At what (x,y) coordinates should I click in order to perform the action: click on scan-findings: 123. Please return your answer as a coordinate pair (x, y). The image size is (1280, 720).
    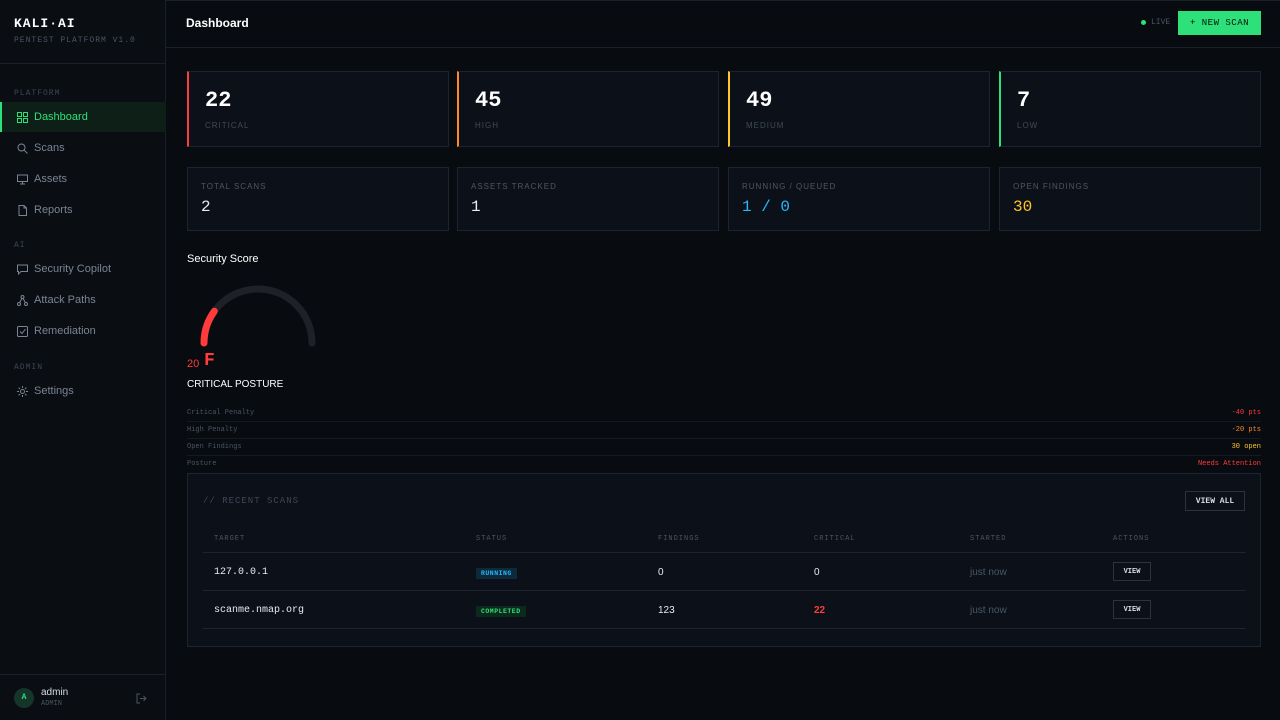
    Looking at the image, I should click on (666, 610).